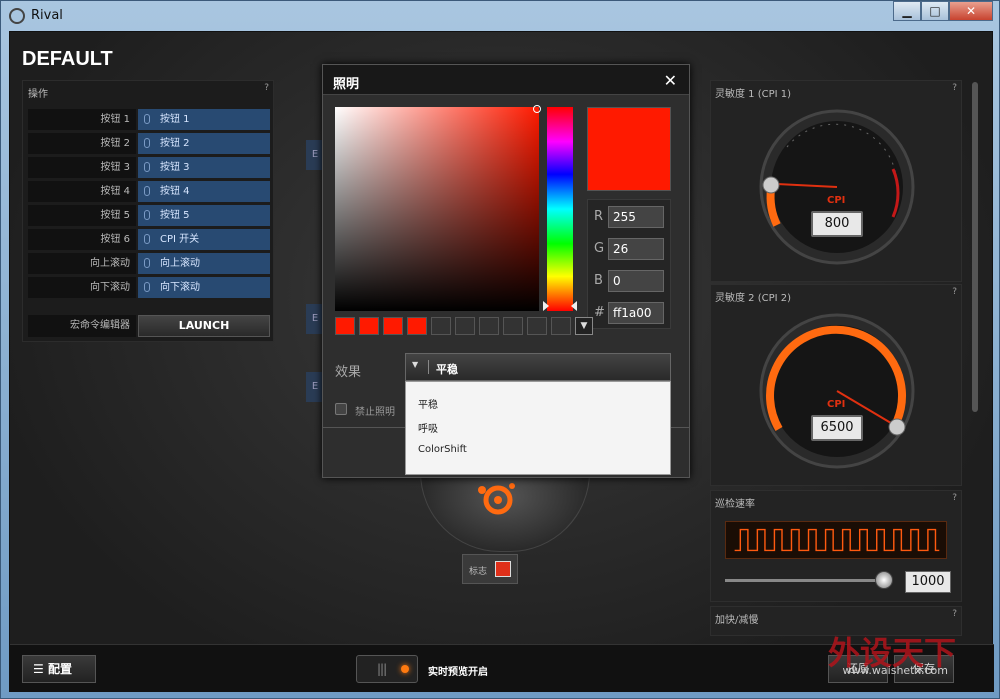  I want to click on action-label: 按钮 3, so click(82, 167).